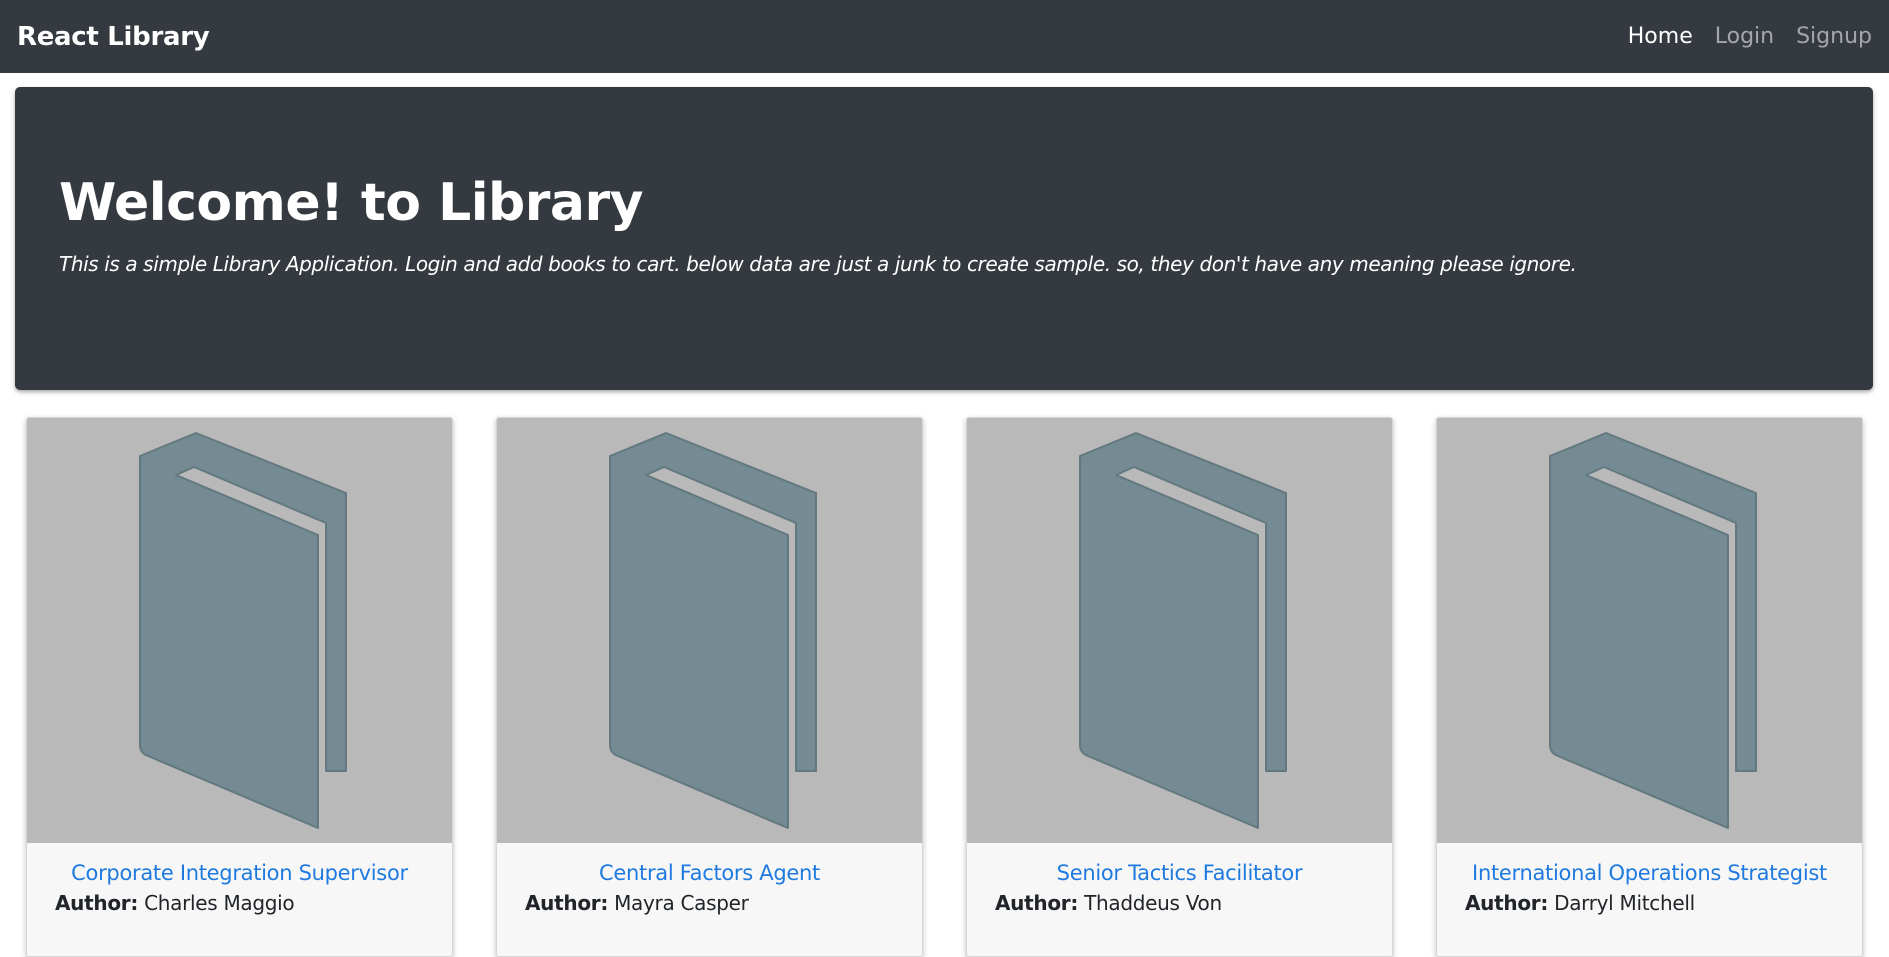 The width and height of the screenshot is (1889, 957). Describe the element at coordinates (239, 873) in the screenshot. I see `book-title-link: Corporate Integration Supervisor` at that location.